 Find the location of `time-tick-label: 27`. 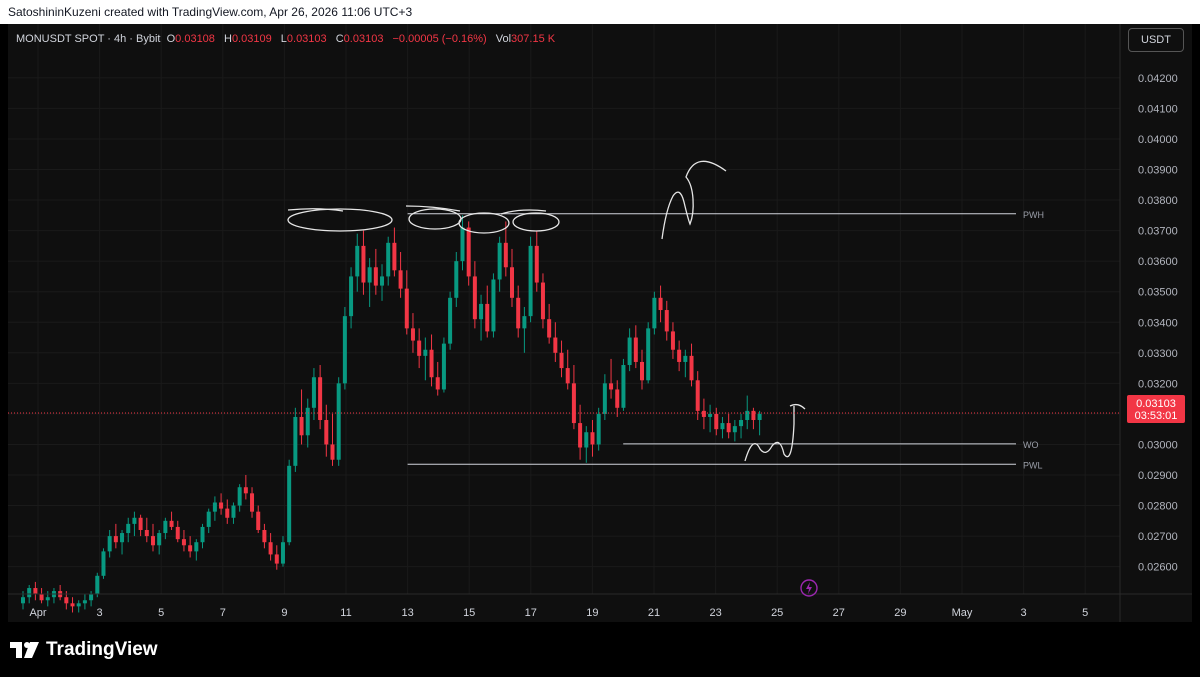

time-tick-label: 27 is located at coordinates (839, 613).